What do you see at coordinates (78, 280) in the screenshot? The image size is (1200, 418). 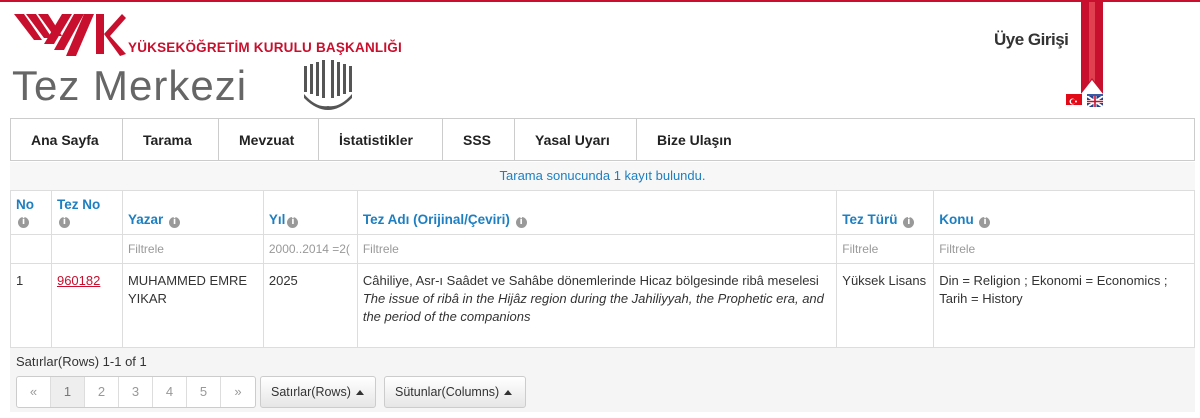 I see `thesis-number-link: 960182` at bounding box center [78, 280].